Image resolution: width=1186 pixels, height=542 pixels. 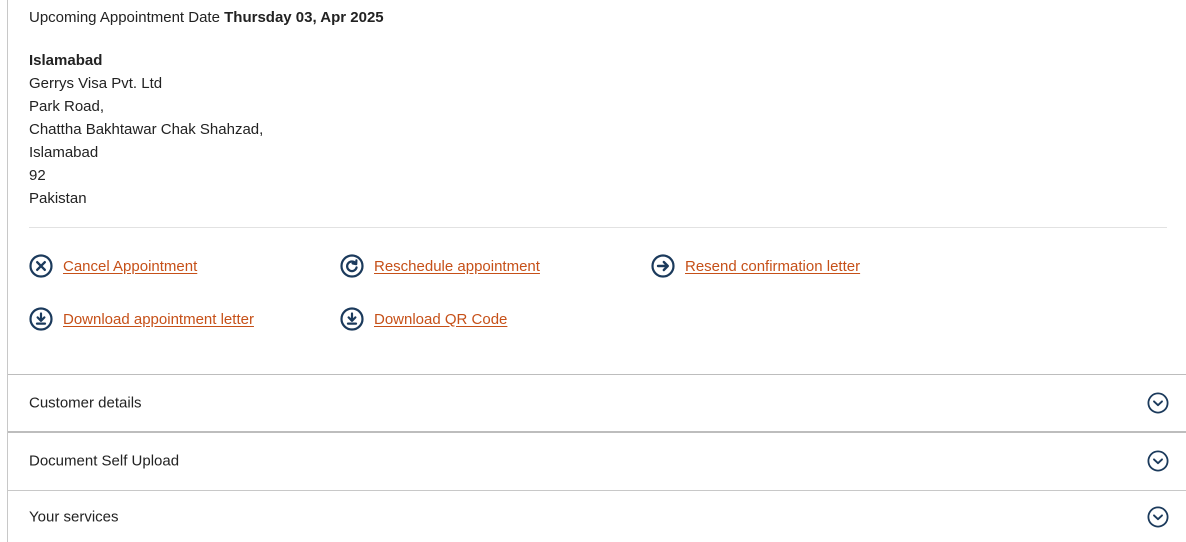 I want to click on accordion-document-self-upload: Document Self Upload, so click(x=596, y=459).